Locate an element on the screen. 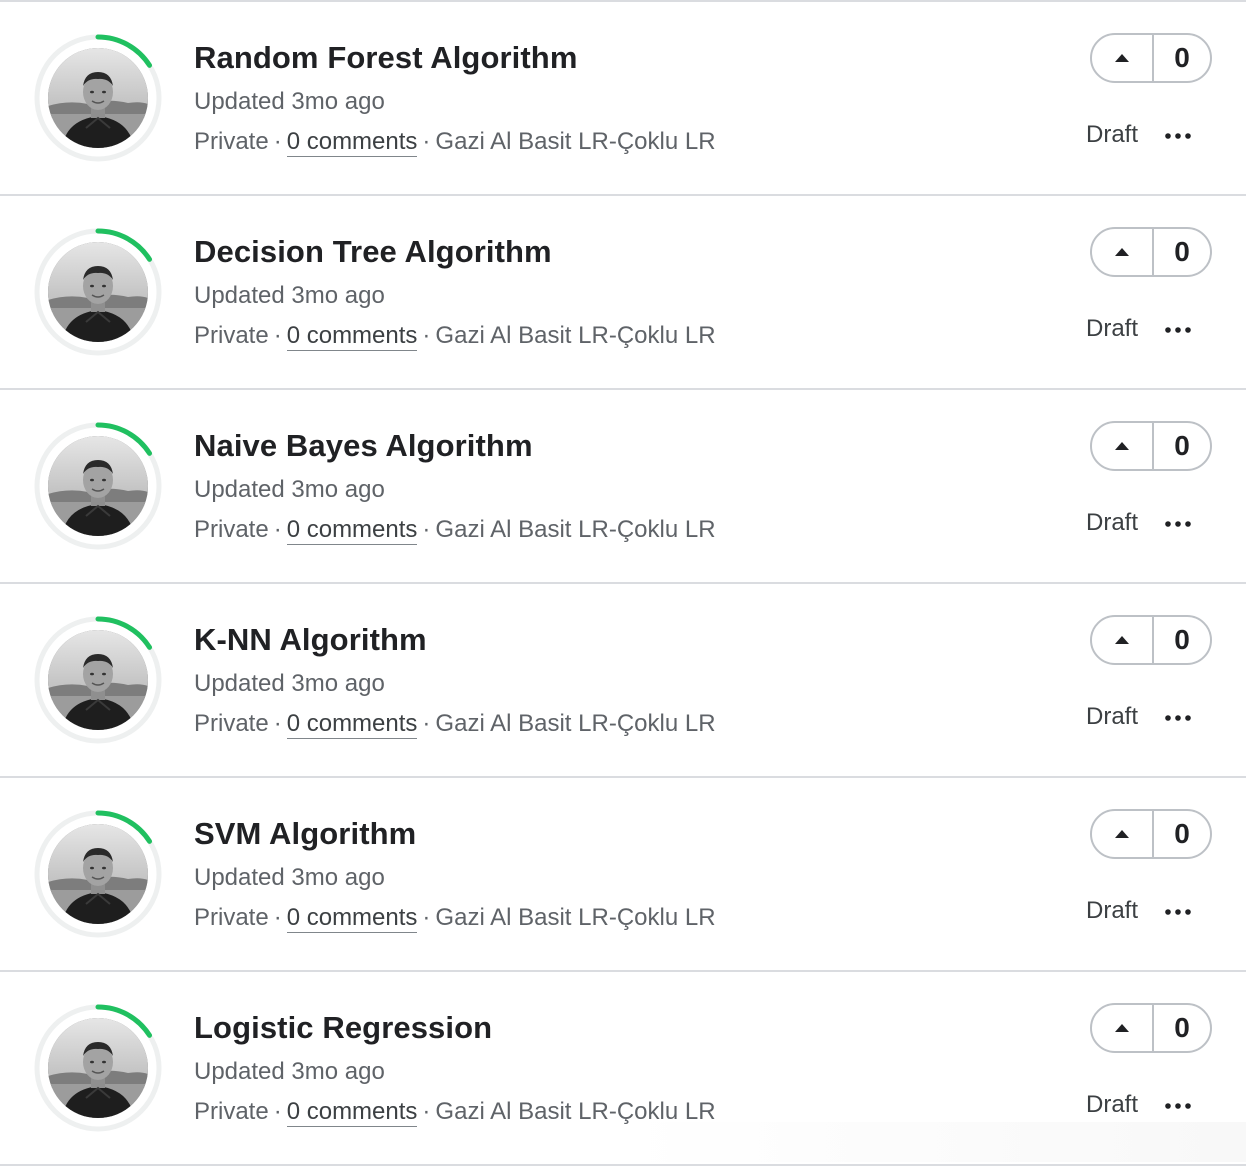 This screenshot has height=1166, width=1246. notebook-title: Logistic Regression is located at coordinates (343, 1028).